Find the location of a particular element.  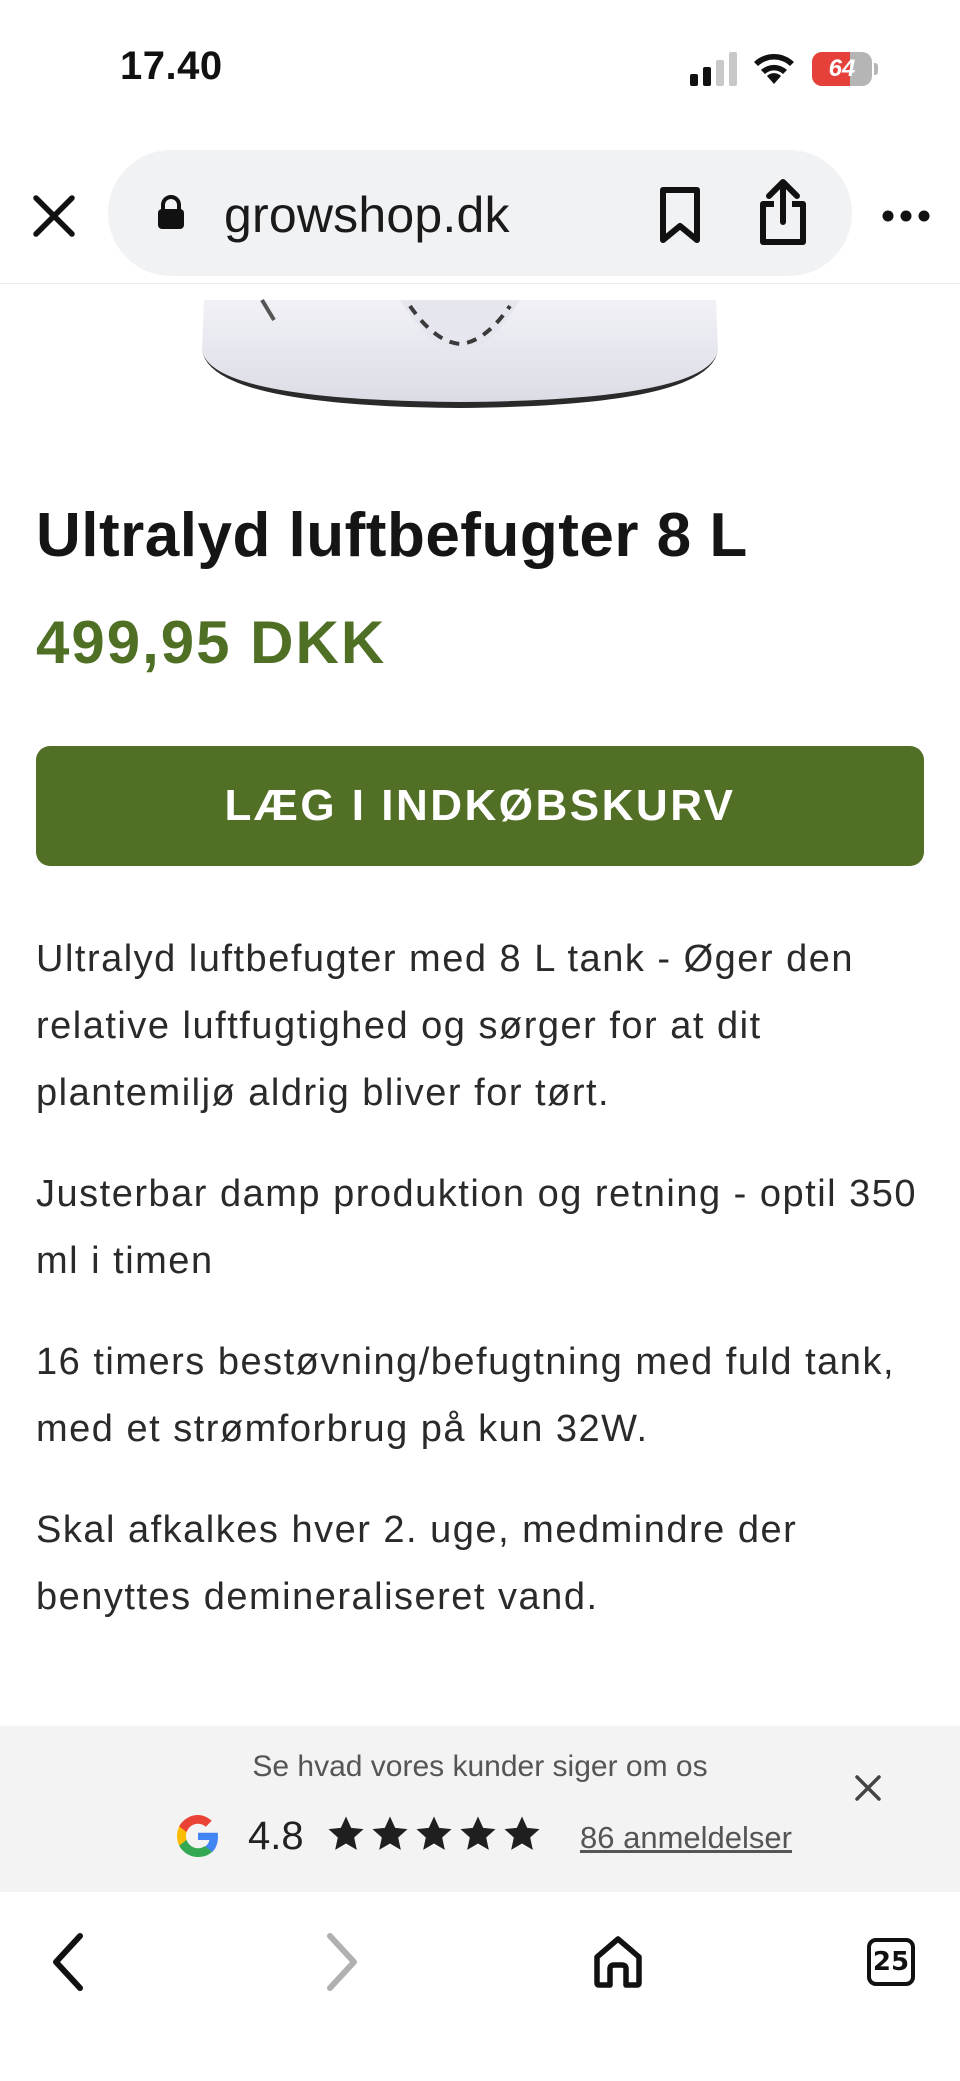

reviews-heading: Se hvad vores kunder siger om os is located at coordinates (480, 1766).